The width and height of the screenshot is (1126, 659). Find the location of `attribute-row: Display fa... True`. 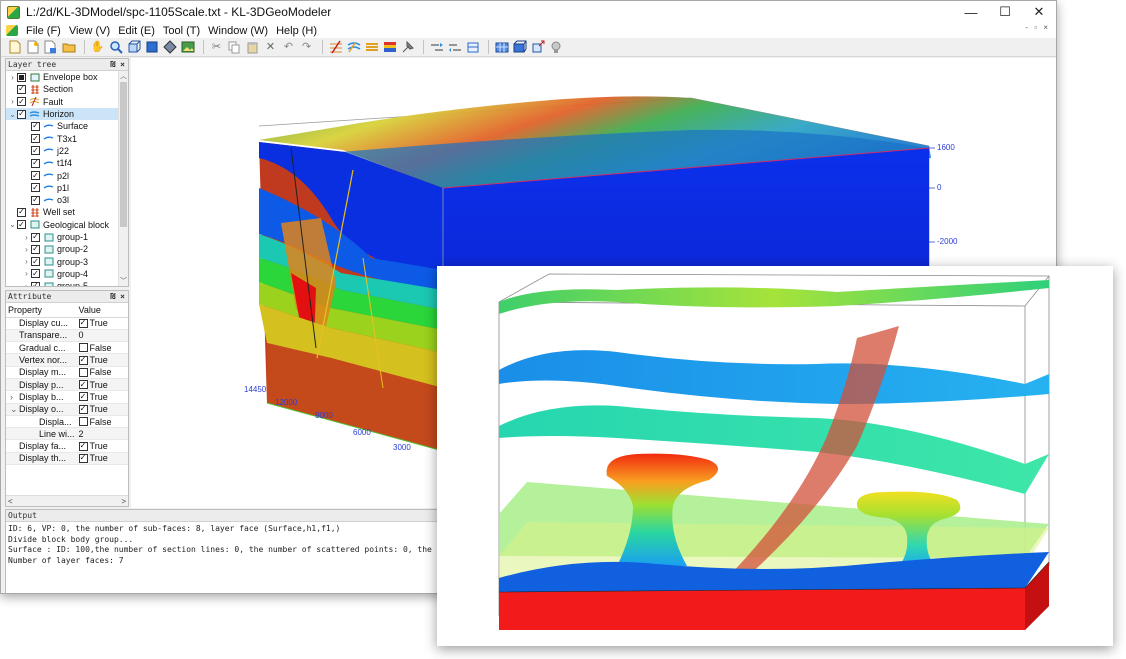

attribute-row: Display fa... True is located at coordinates (67, 446).